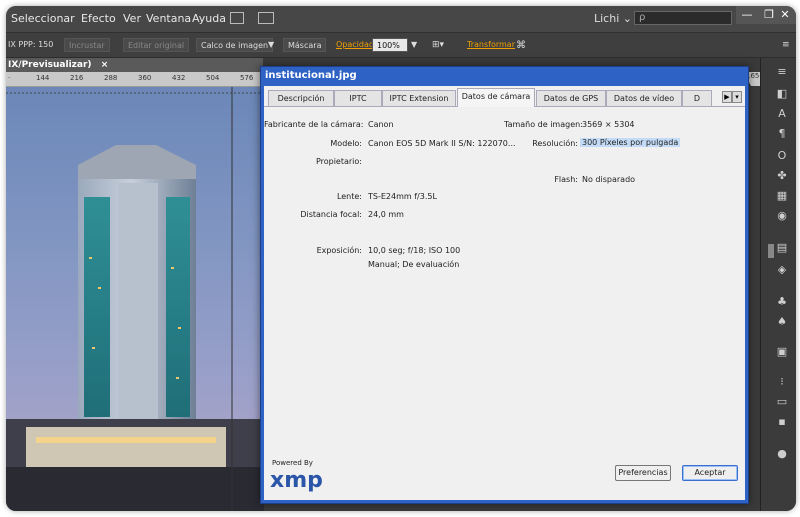  What do you see at coordinates (381, 124) in the screenshot?
I see `fabricante-value: Canon` at bounding box center [381, 124].